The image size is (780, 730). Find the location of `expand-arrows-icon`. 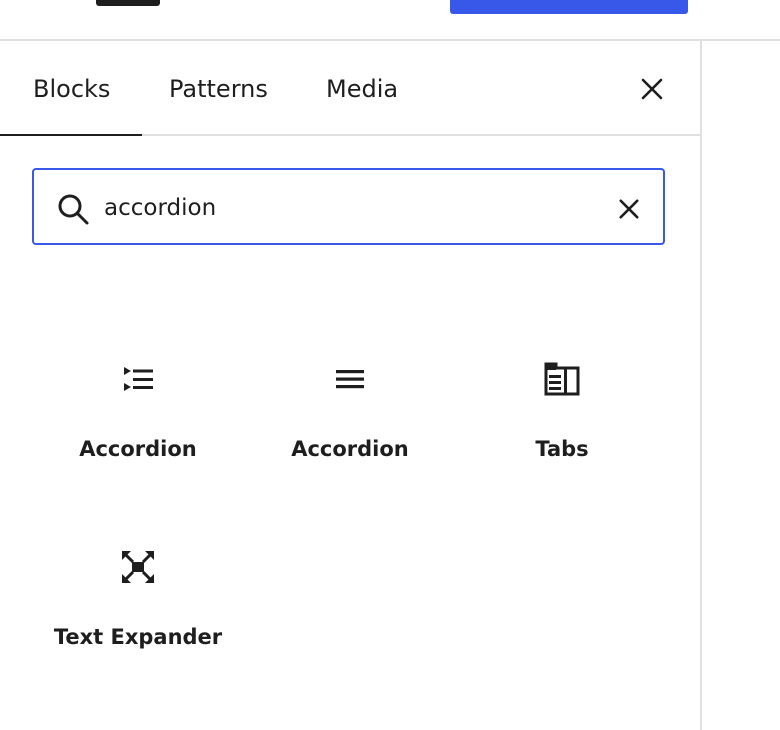

expand-arrows-icon is located at coordinates (138, 567).